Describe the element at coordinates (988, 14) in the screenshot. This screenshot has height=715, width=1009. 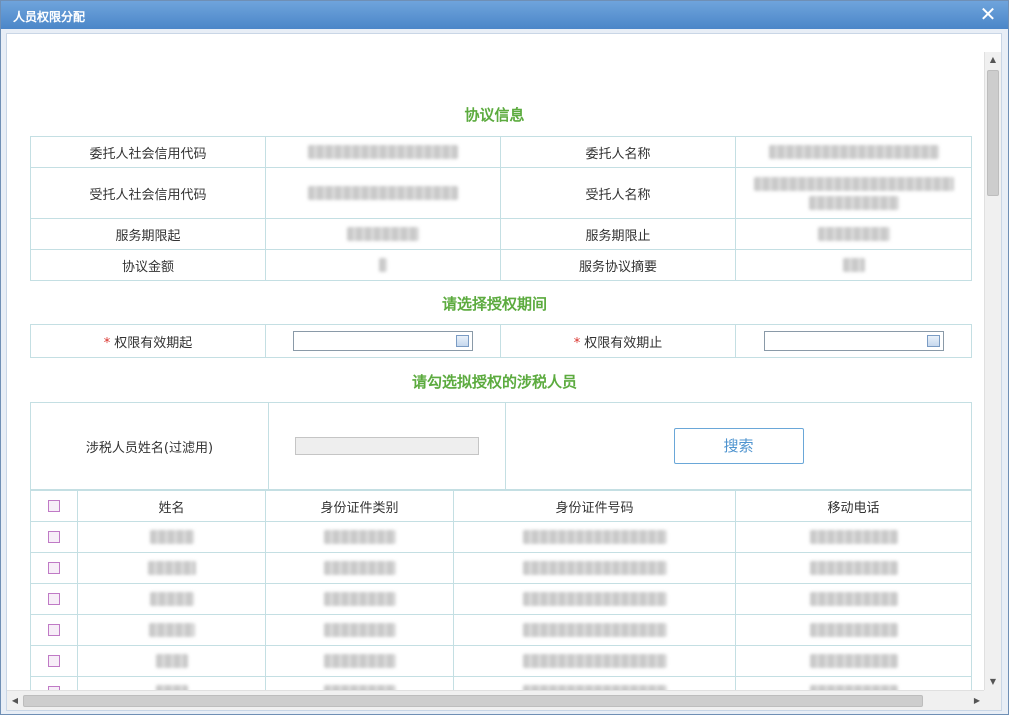
I see `close-icon: ✕` at that location.